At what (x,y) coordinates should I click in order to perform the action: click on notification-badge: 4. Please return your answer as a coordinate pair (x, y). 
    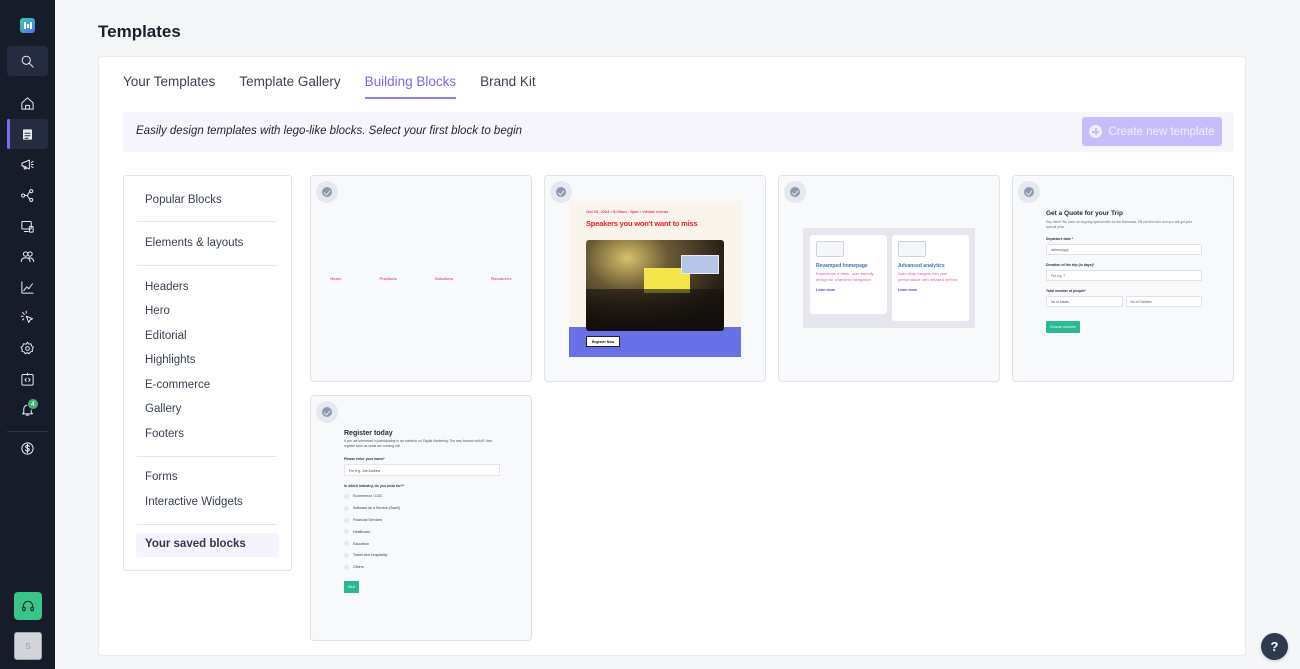
    Looking at the image, I should click on (33, 404).